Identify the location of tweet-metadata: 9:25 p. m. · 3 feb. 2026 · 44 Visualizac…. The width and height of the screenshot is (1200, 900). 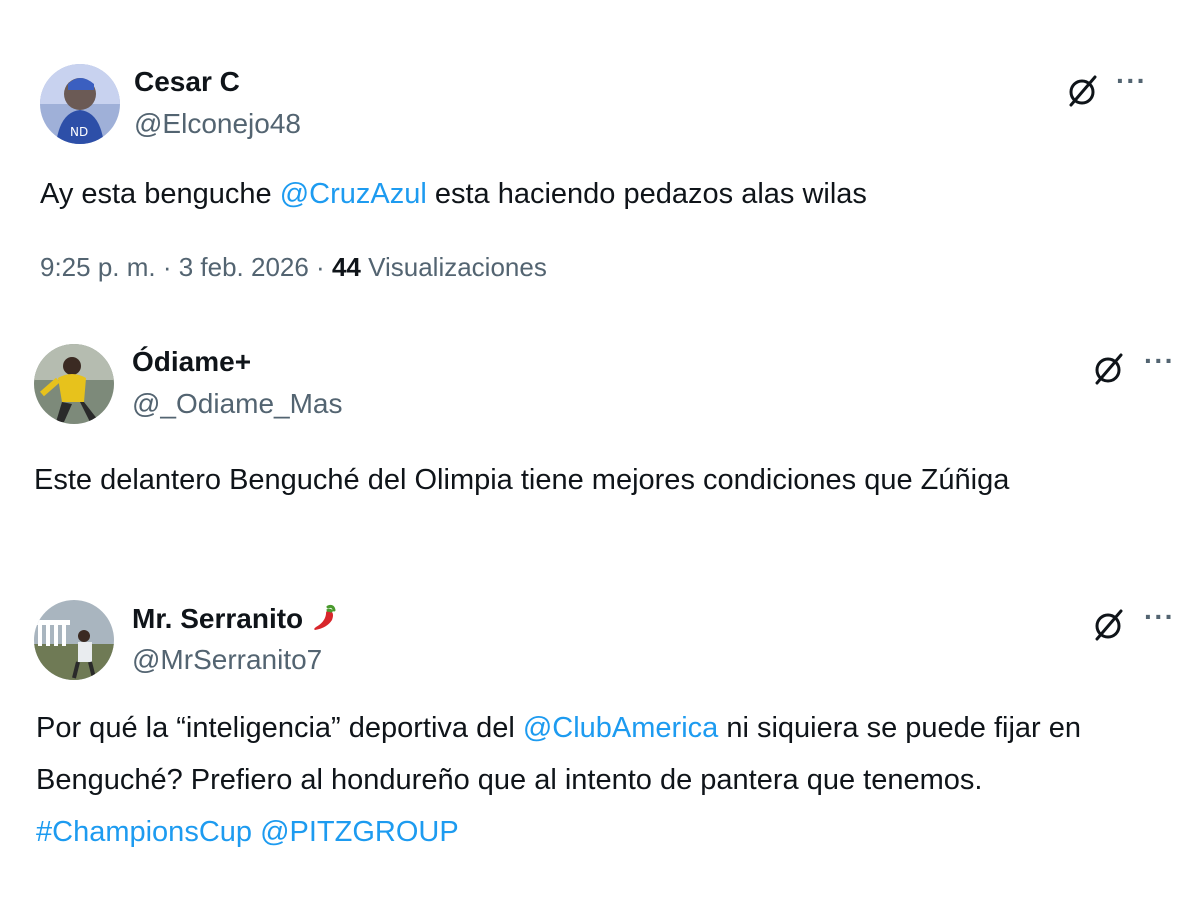
(293, 267).